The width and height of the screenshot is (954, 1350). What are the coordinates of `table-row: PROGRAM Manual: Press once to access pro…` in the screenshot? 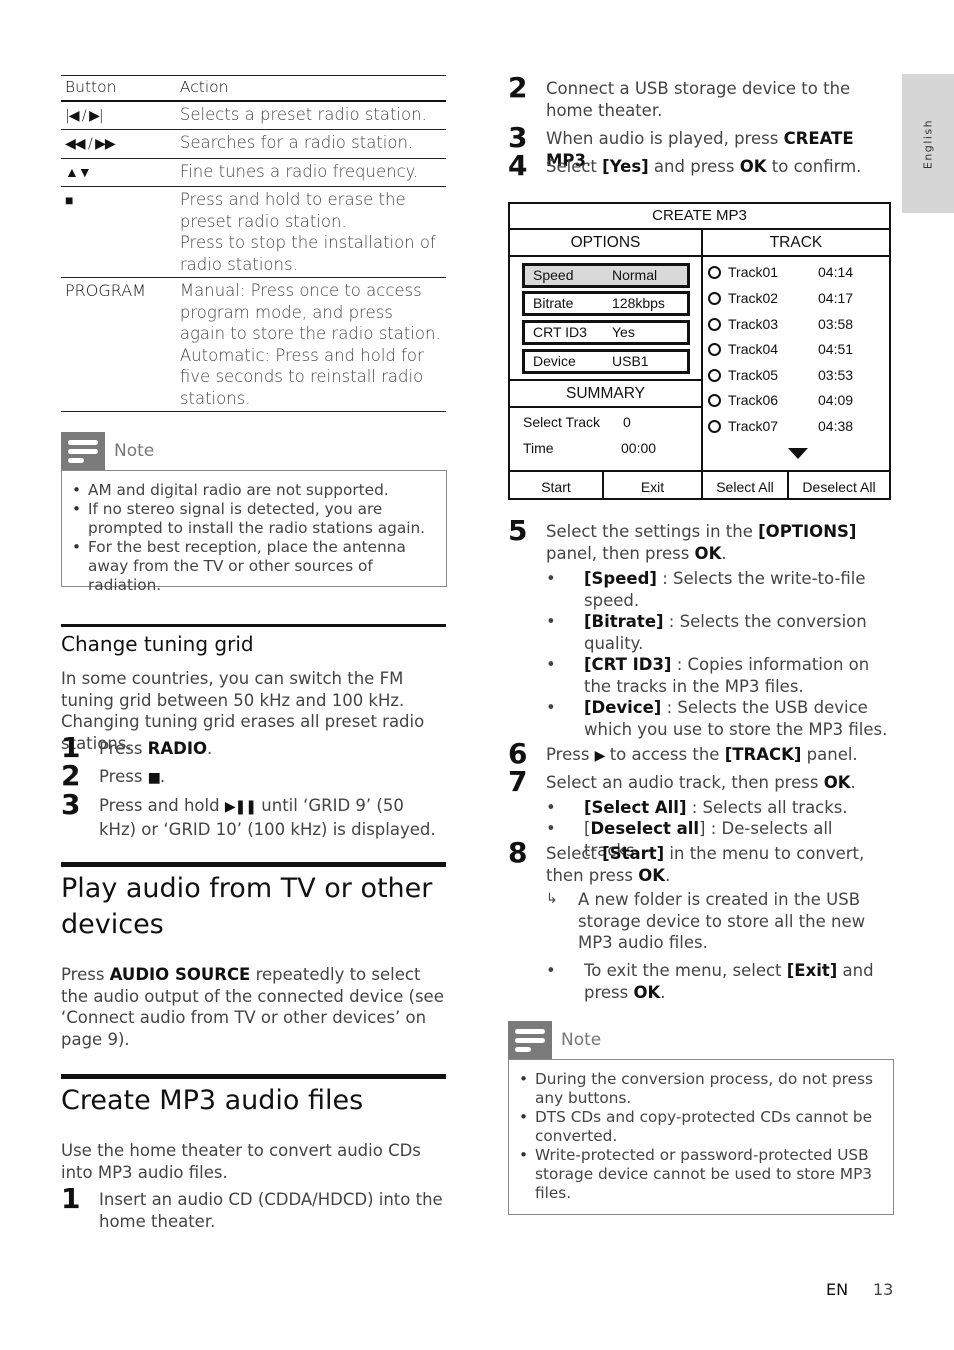 It's located at (253, 344).